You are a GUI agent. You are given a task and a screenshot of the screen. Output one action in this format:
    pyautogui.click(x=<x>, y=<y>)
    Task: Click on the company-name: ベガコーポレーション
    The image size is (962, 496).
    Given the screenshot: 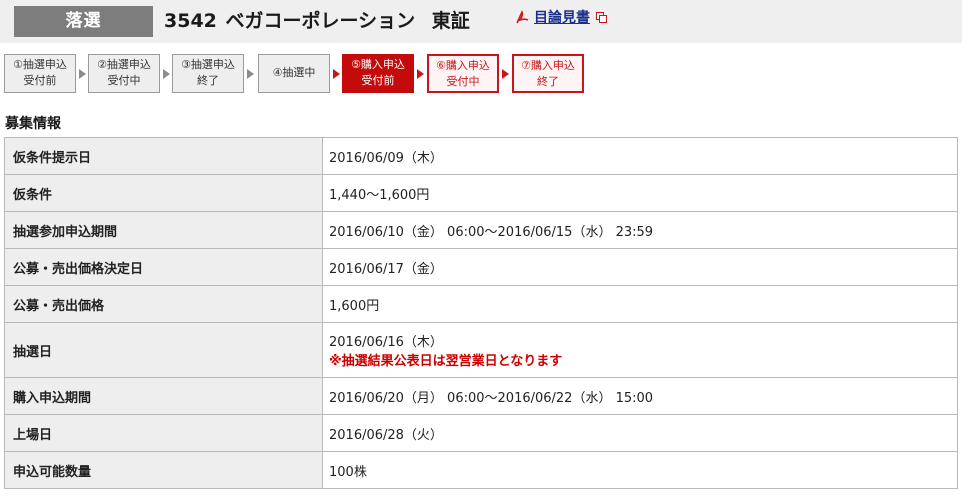 What is the action you would take?
    pyautogui.click(x=320, y=21)
    